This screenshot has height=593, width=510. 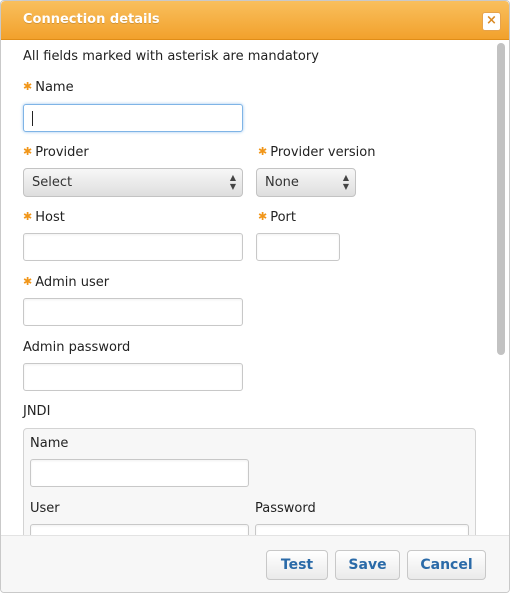 What do you see at coordinates (133, 118) in the screenshot?
I see `name-input` at bounding box center [133, 118].